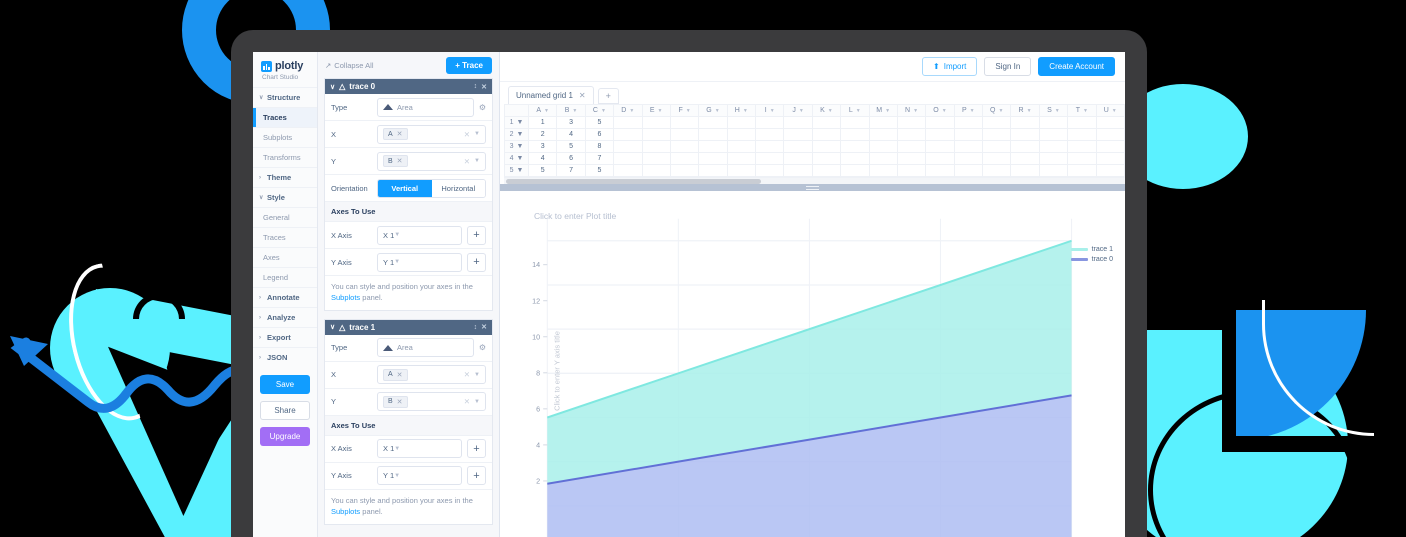 The height and width of the screenshot is (537, 1406). Describe the element at coordinates (285, 410) in the screenshot. I see `share-button: Share` at that location.